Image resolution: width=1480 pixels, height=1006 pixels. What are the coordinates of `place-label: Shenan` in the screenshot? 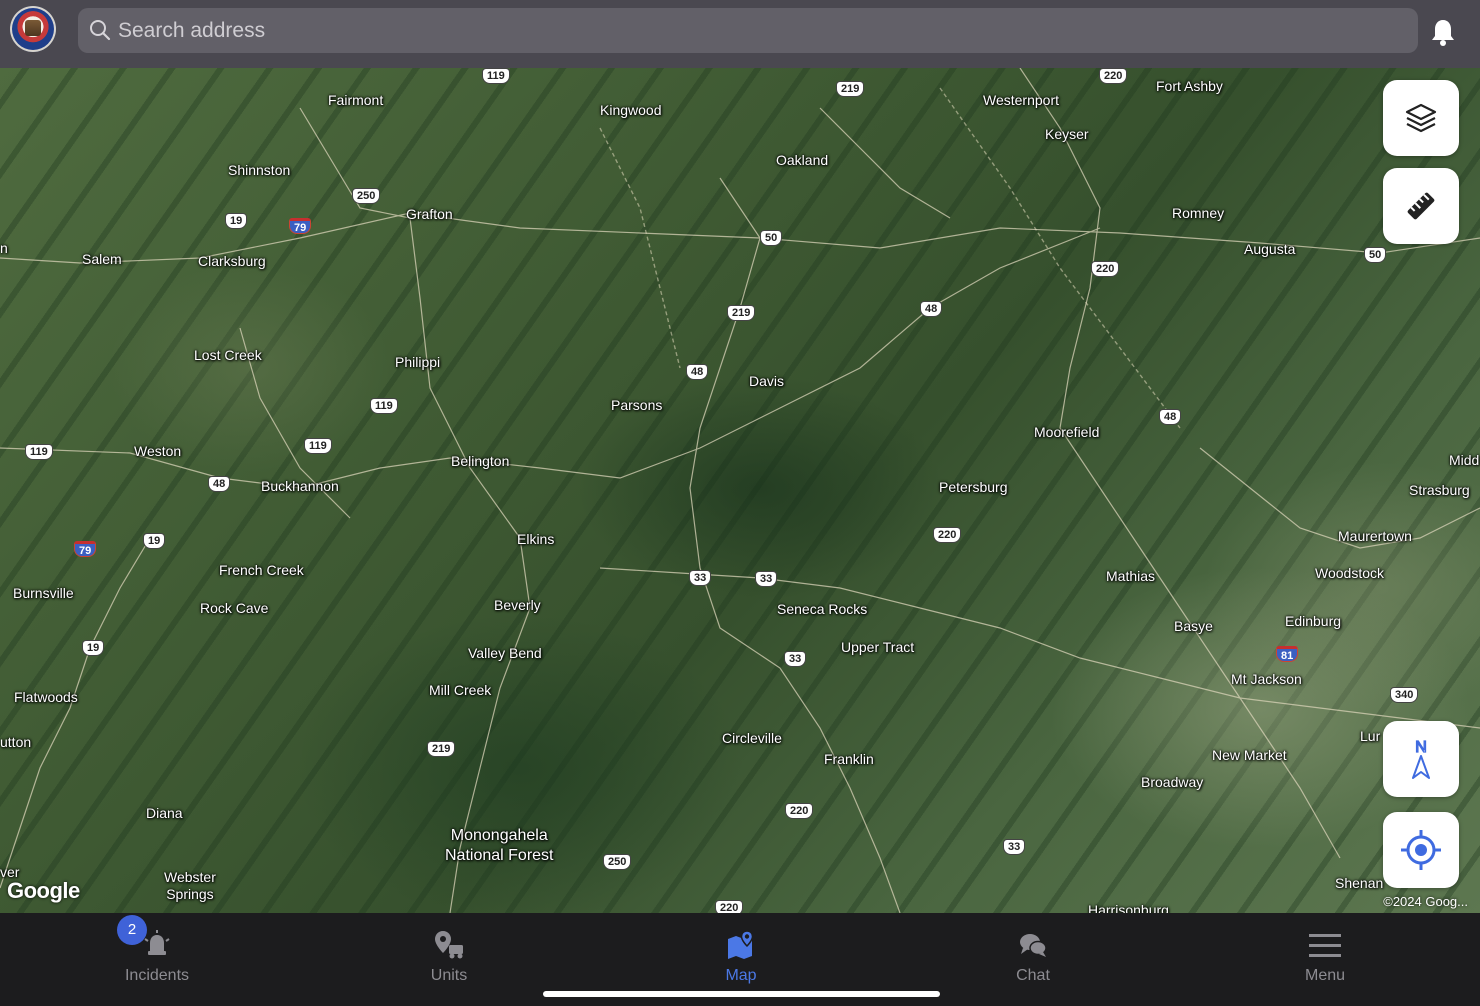 It's located at (1359, 883).